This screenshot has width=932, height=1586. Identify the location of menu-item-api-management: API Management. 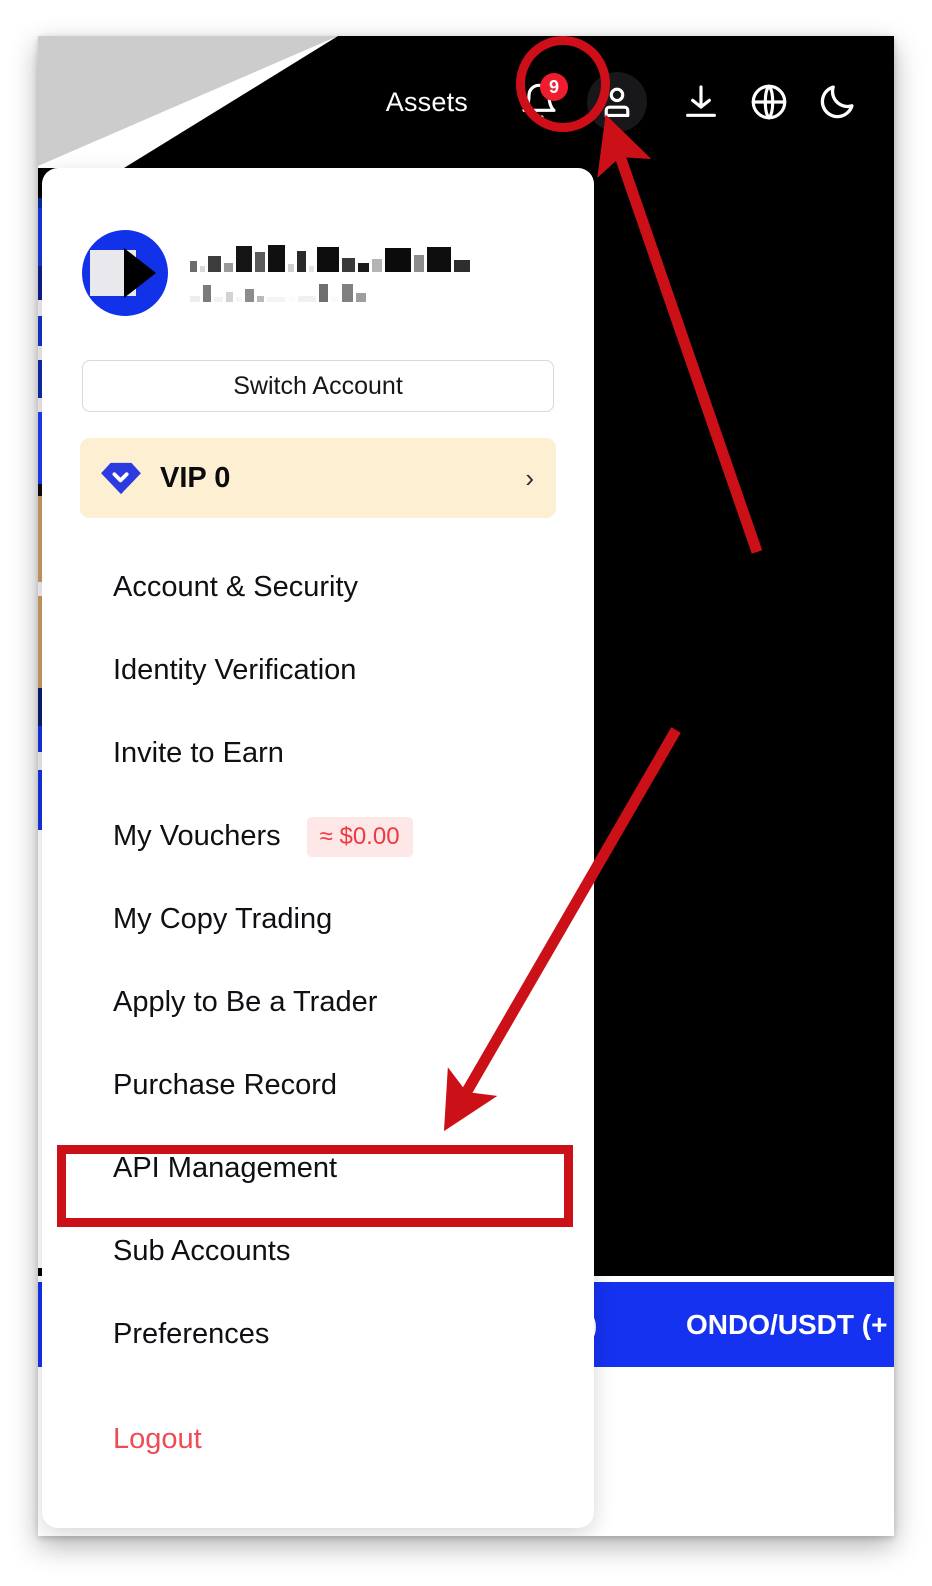
(318, 1168).